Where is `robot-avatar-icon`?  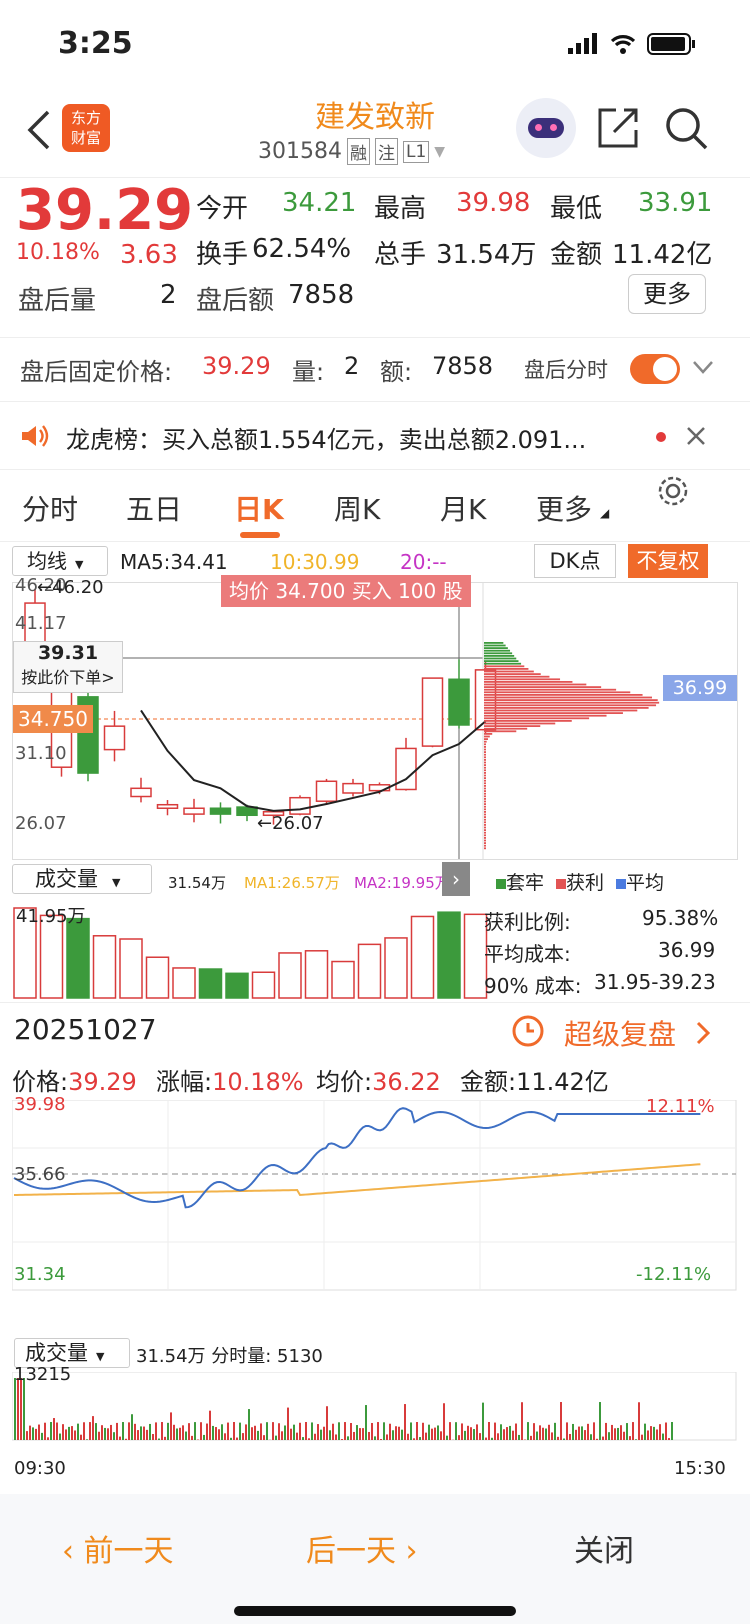
robot-avatar-icon is located at coordinates (546, 128).